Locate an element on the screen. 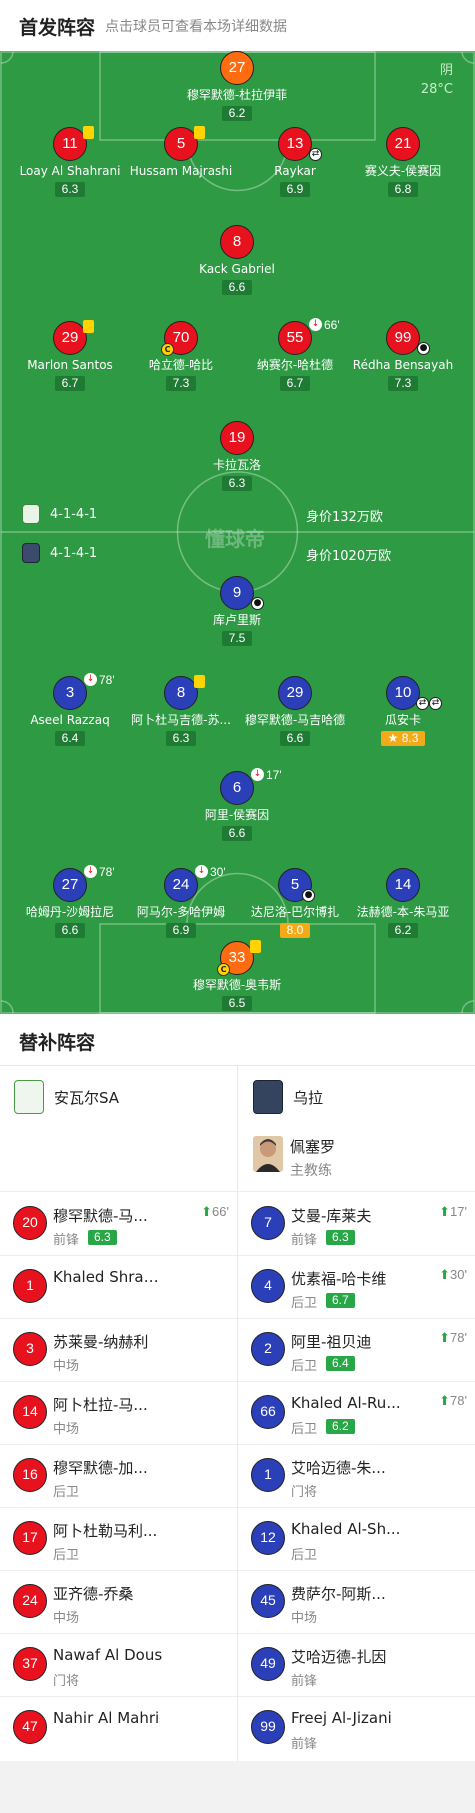 The image size is (475, 1813). player-number: 8 is located at coordinates (237, 242).